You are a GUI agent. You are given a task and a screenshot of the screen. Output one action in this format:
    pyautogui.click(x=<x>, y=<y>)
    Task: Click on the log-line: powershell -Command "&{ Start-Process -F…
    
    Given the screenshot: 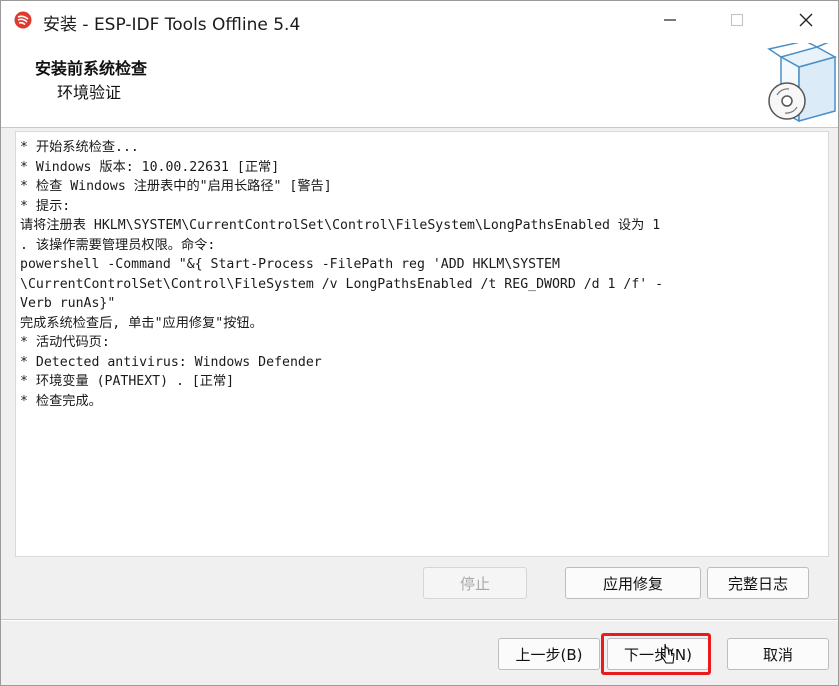 What is the action you would take?
    pyautogui.click(x=290, y=264)
    